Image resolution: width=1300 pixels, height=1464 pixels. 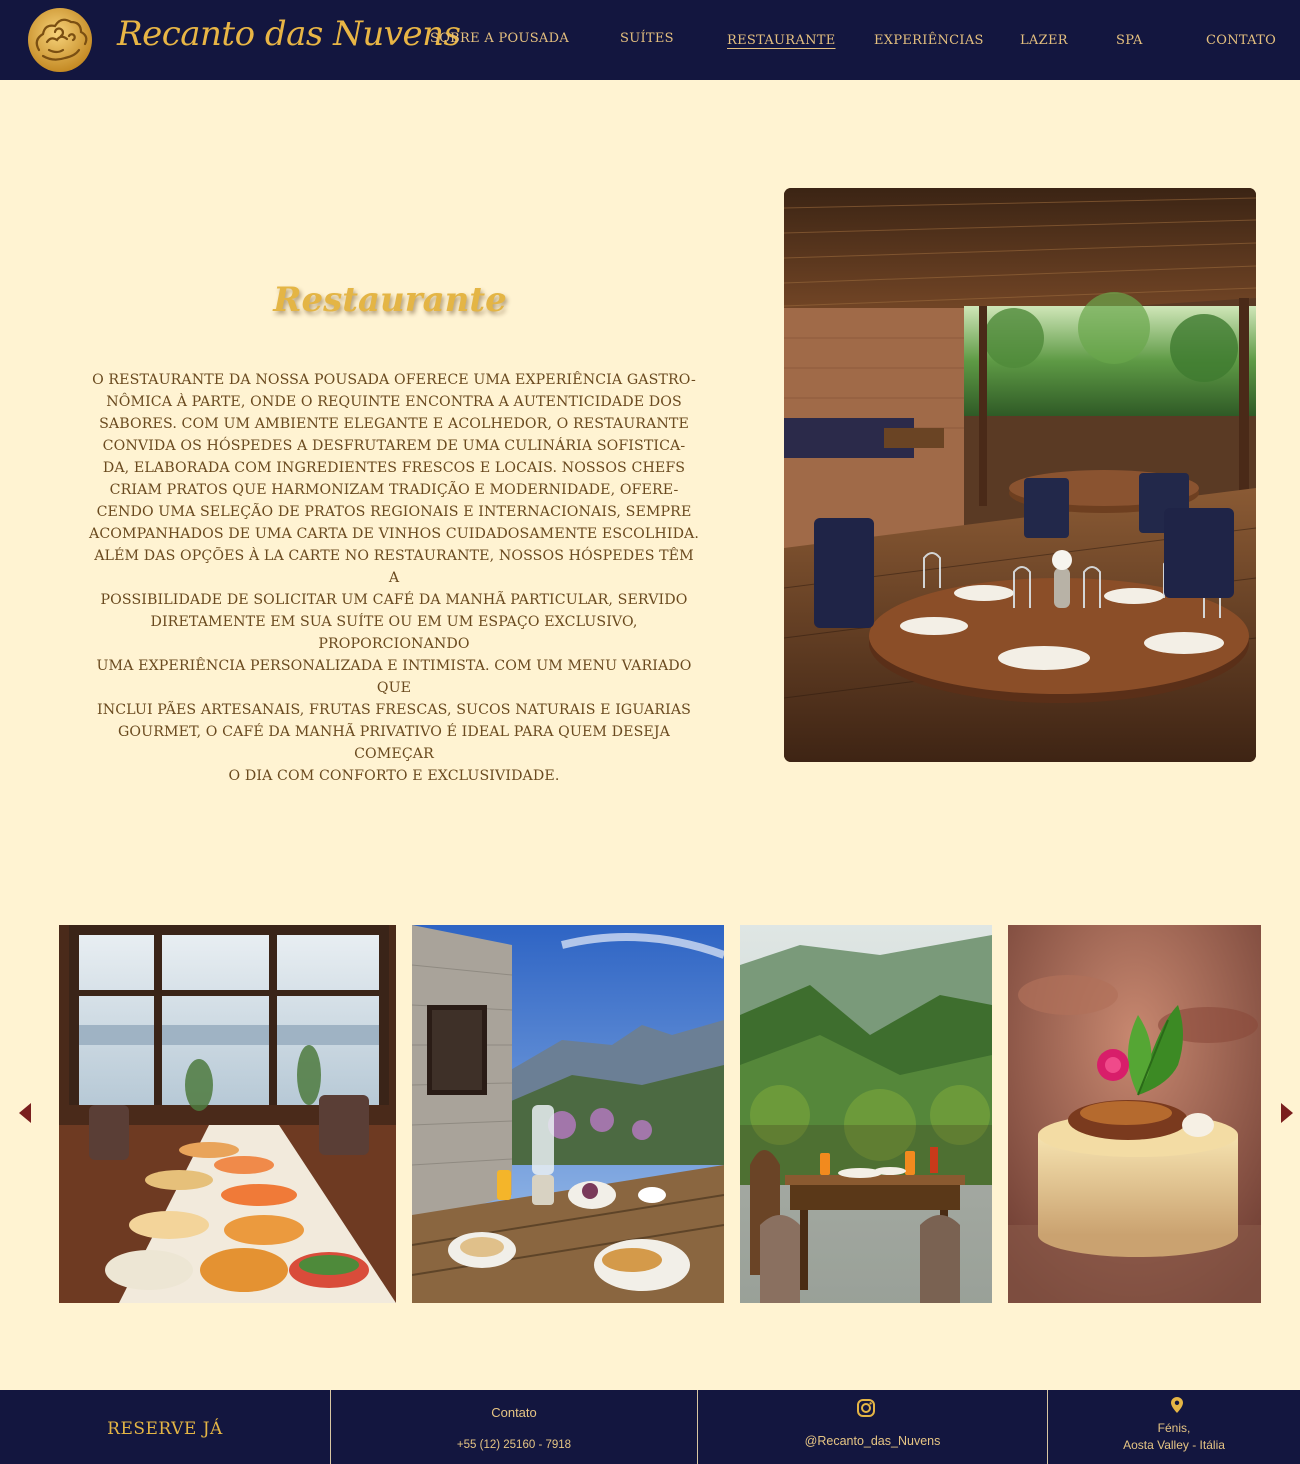 What do you see at coordinates (647, 38) in the screenshot?
I see `nav-suites: Suítes` at bounding box center [647, 38].